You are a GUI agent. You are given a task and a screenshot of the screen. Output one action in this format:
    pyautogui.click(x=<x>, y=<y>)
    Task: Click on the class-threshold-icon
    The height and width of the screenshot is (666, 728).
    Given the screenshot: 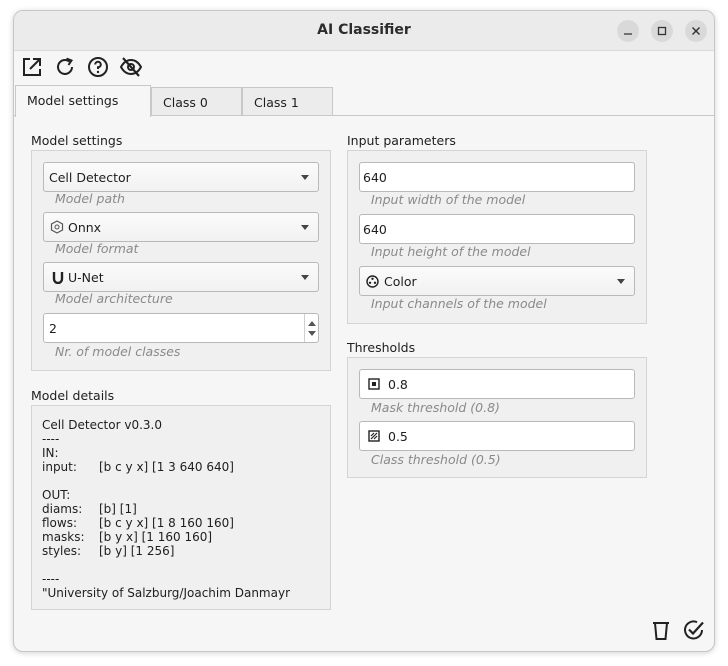 What is the action you would take?
    pyautogui.click(x=374, y=436)
    